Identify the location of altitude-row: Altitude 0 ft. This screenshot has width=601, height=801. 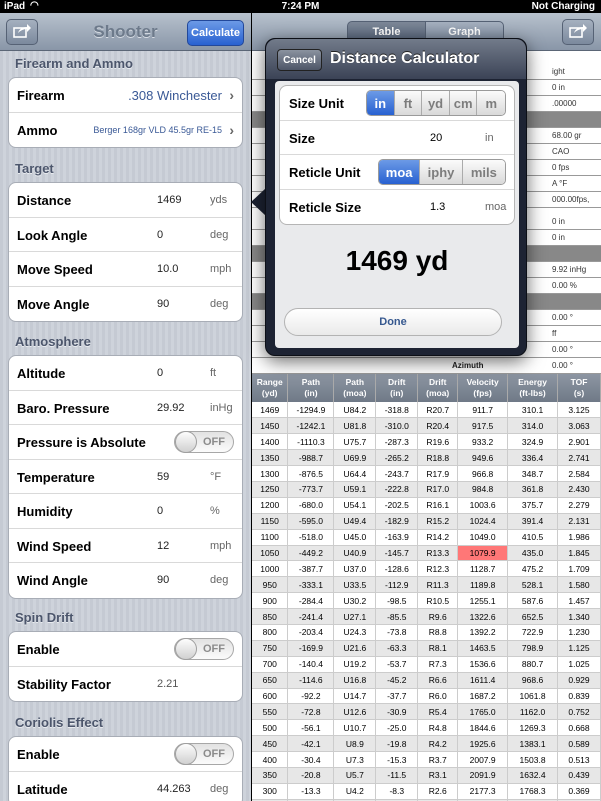
(125, 373).